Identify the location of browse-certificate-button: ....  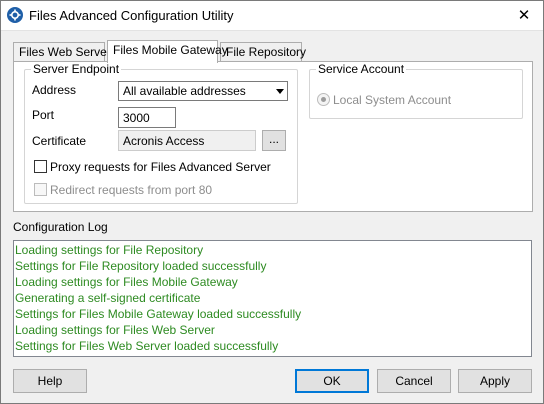
(274, 140).